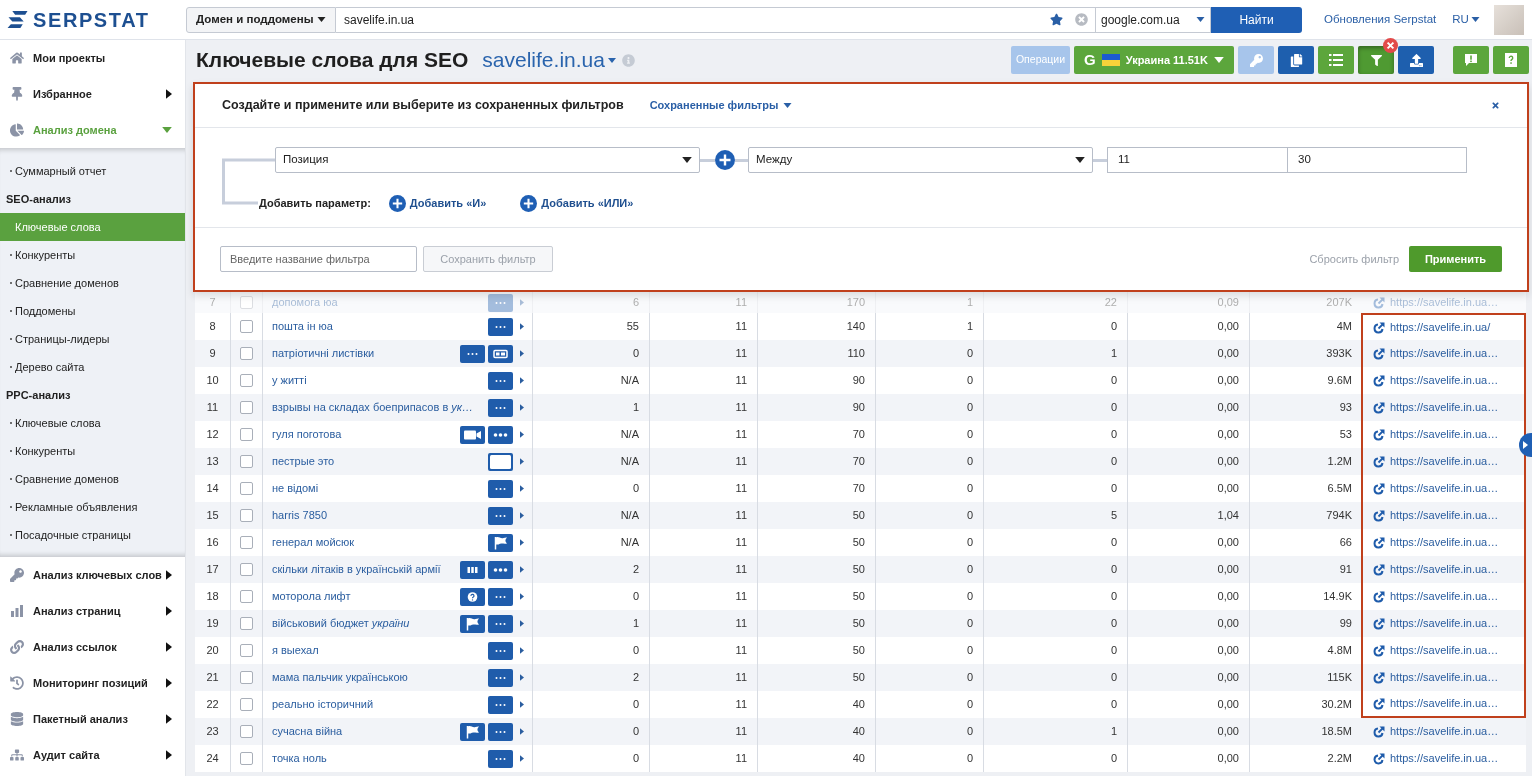  Describe the element at coordinates (303, 461) in the screenshot. I see `keyword-link: пестрые это` at that location.